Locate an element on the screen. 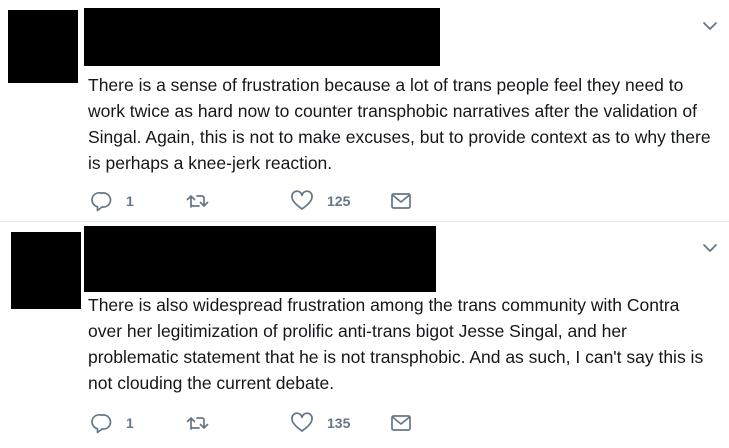  tweet-actions: 1 135 is located at coordinates (261, 423).